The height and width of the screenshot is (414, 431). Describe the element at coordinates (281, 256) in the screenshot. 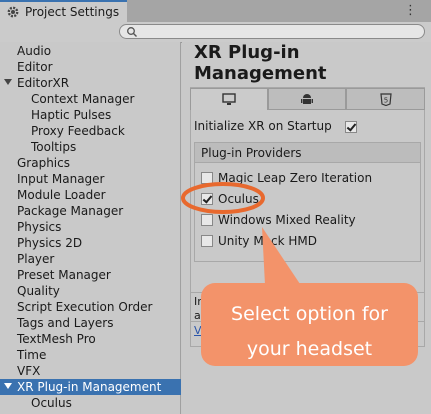

I see `callout-pointer` at that location.